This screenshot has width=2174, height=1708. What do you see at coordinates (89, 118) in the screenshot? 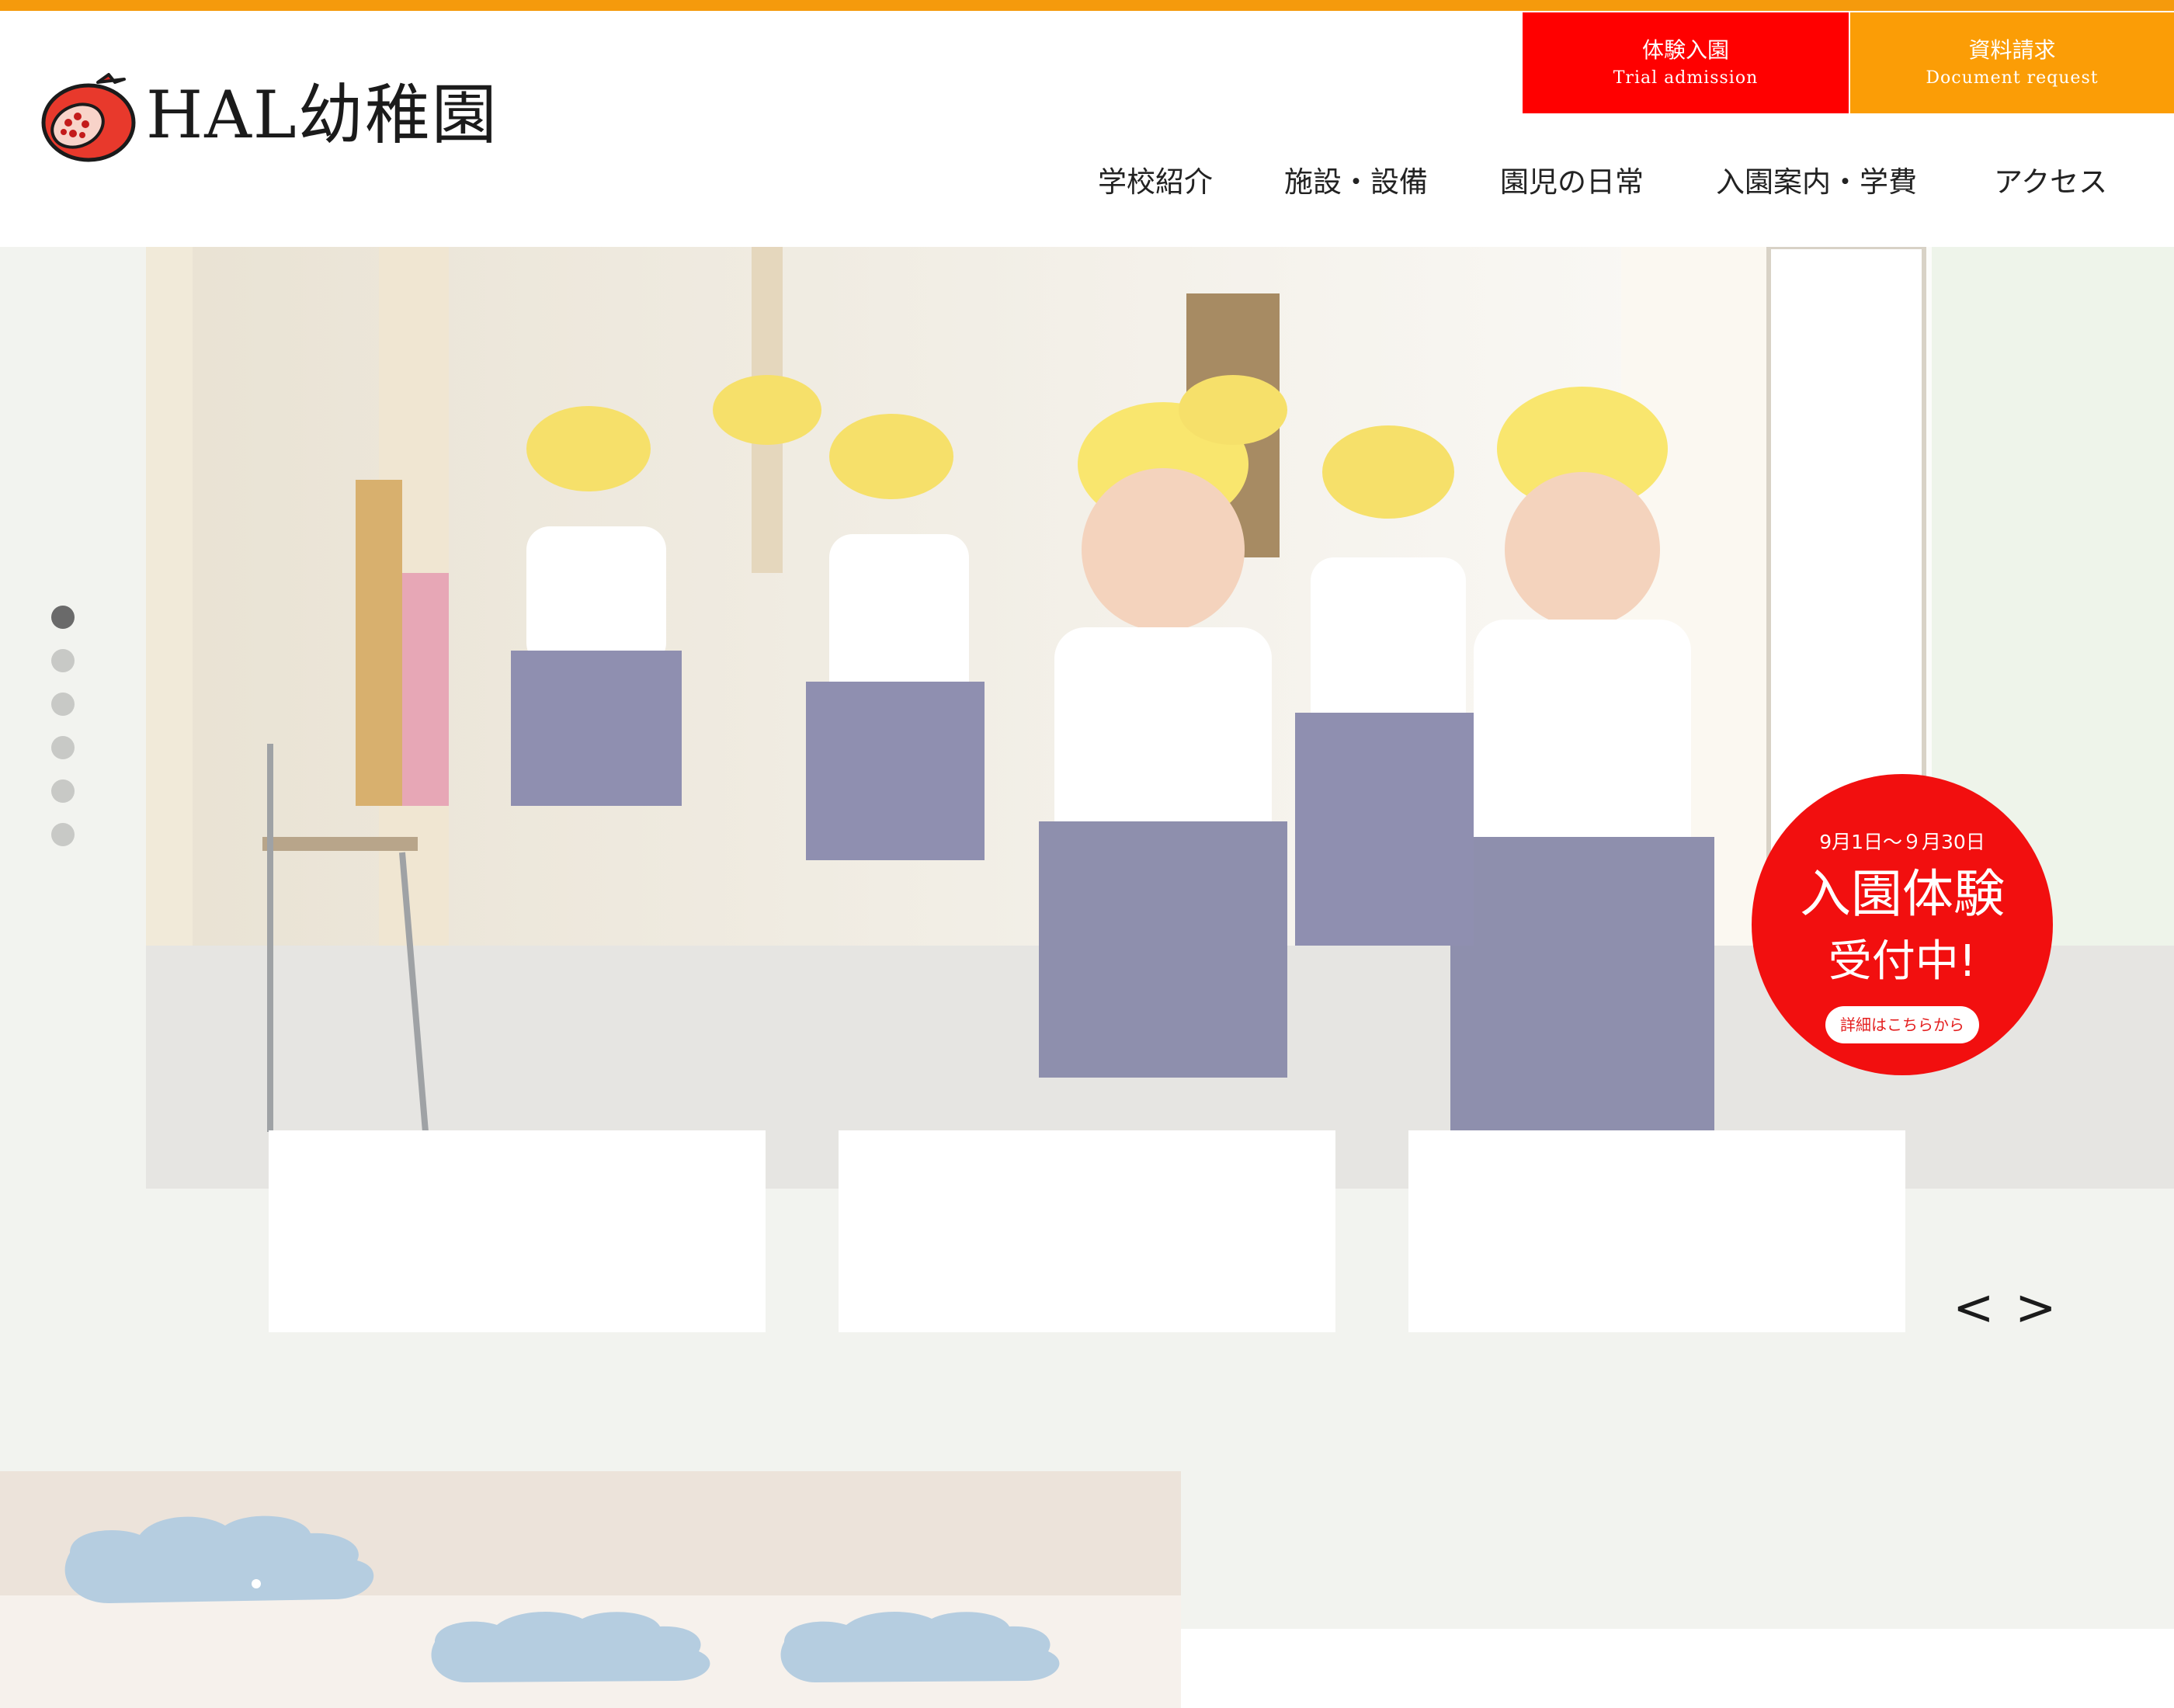
I see `pomegranate-icon` at bounding box center [89, 118].